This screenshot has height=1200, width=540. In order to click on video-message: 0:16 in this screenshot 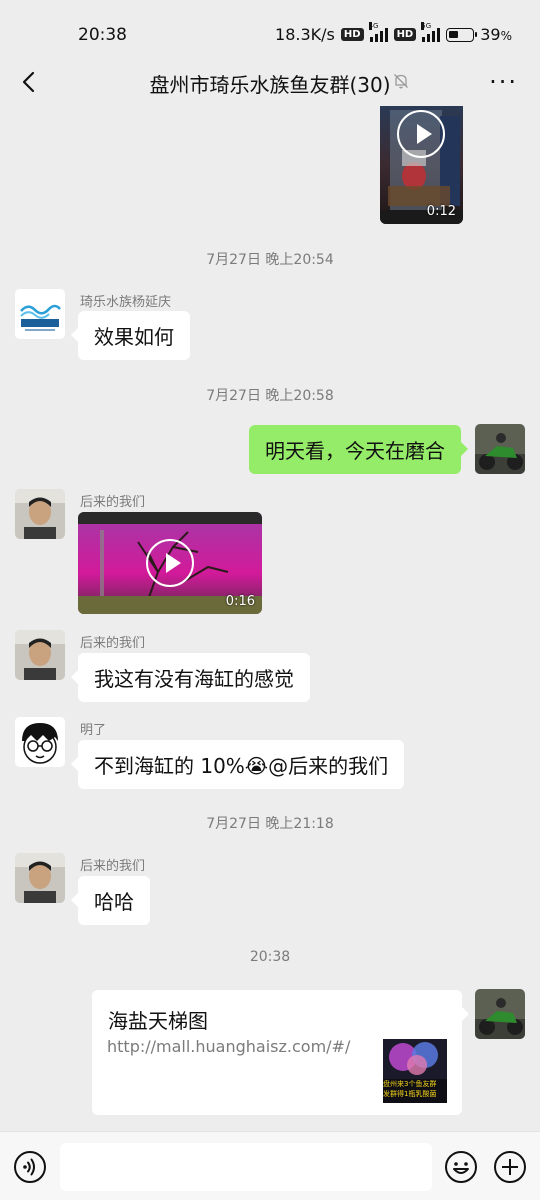, I will do `click(170, 563)`.